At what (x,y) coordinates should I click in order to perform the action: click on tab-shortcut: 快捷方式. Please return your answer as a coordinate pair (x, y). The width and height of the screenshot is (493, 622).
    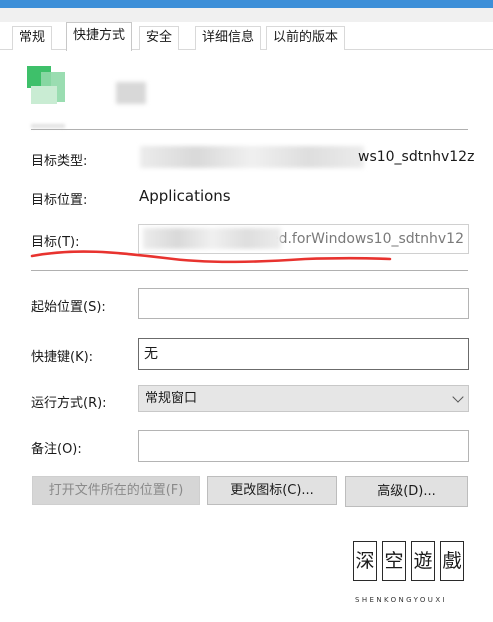
    Looking at the image, I should click on (99, 36).